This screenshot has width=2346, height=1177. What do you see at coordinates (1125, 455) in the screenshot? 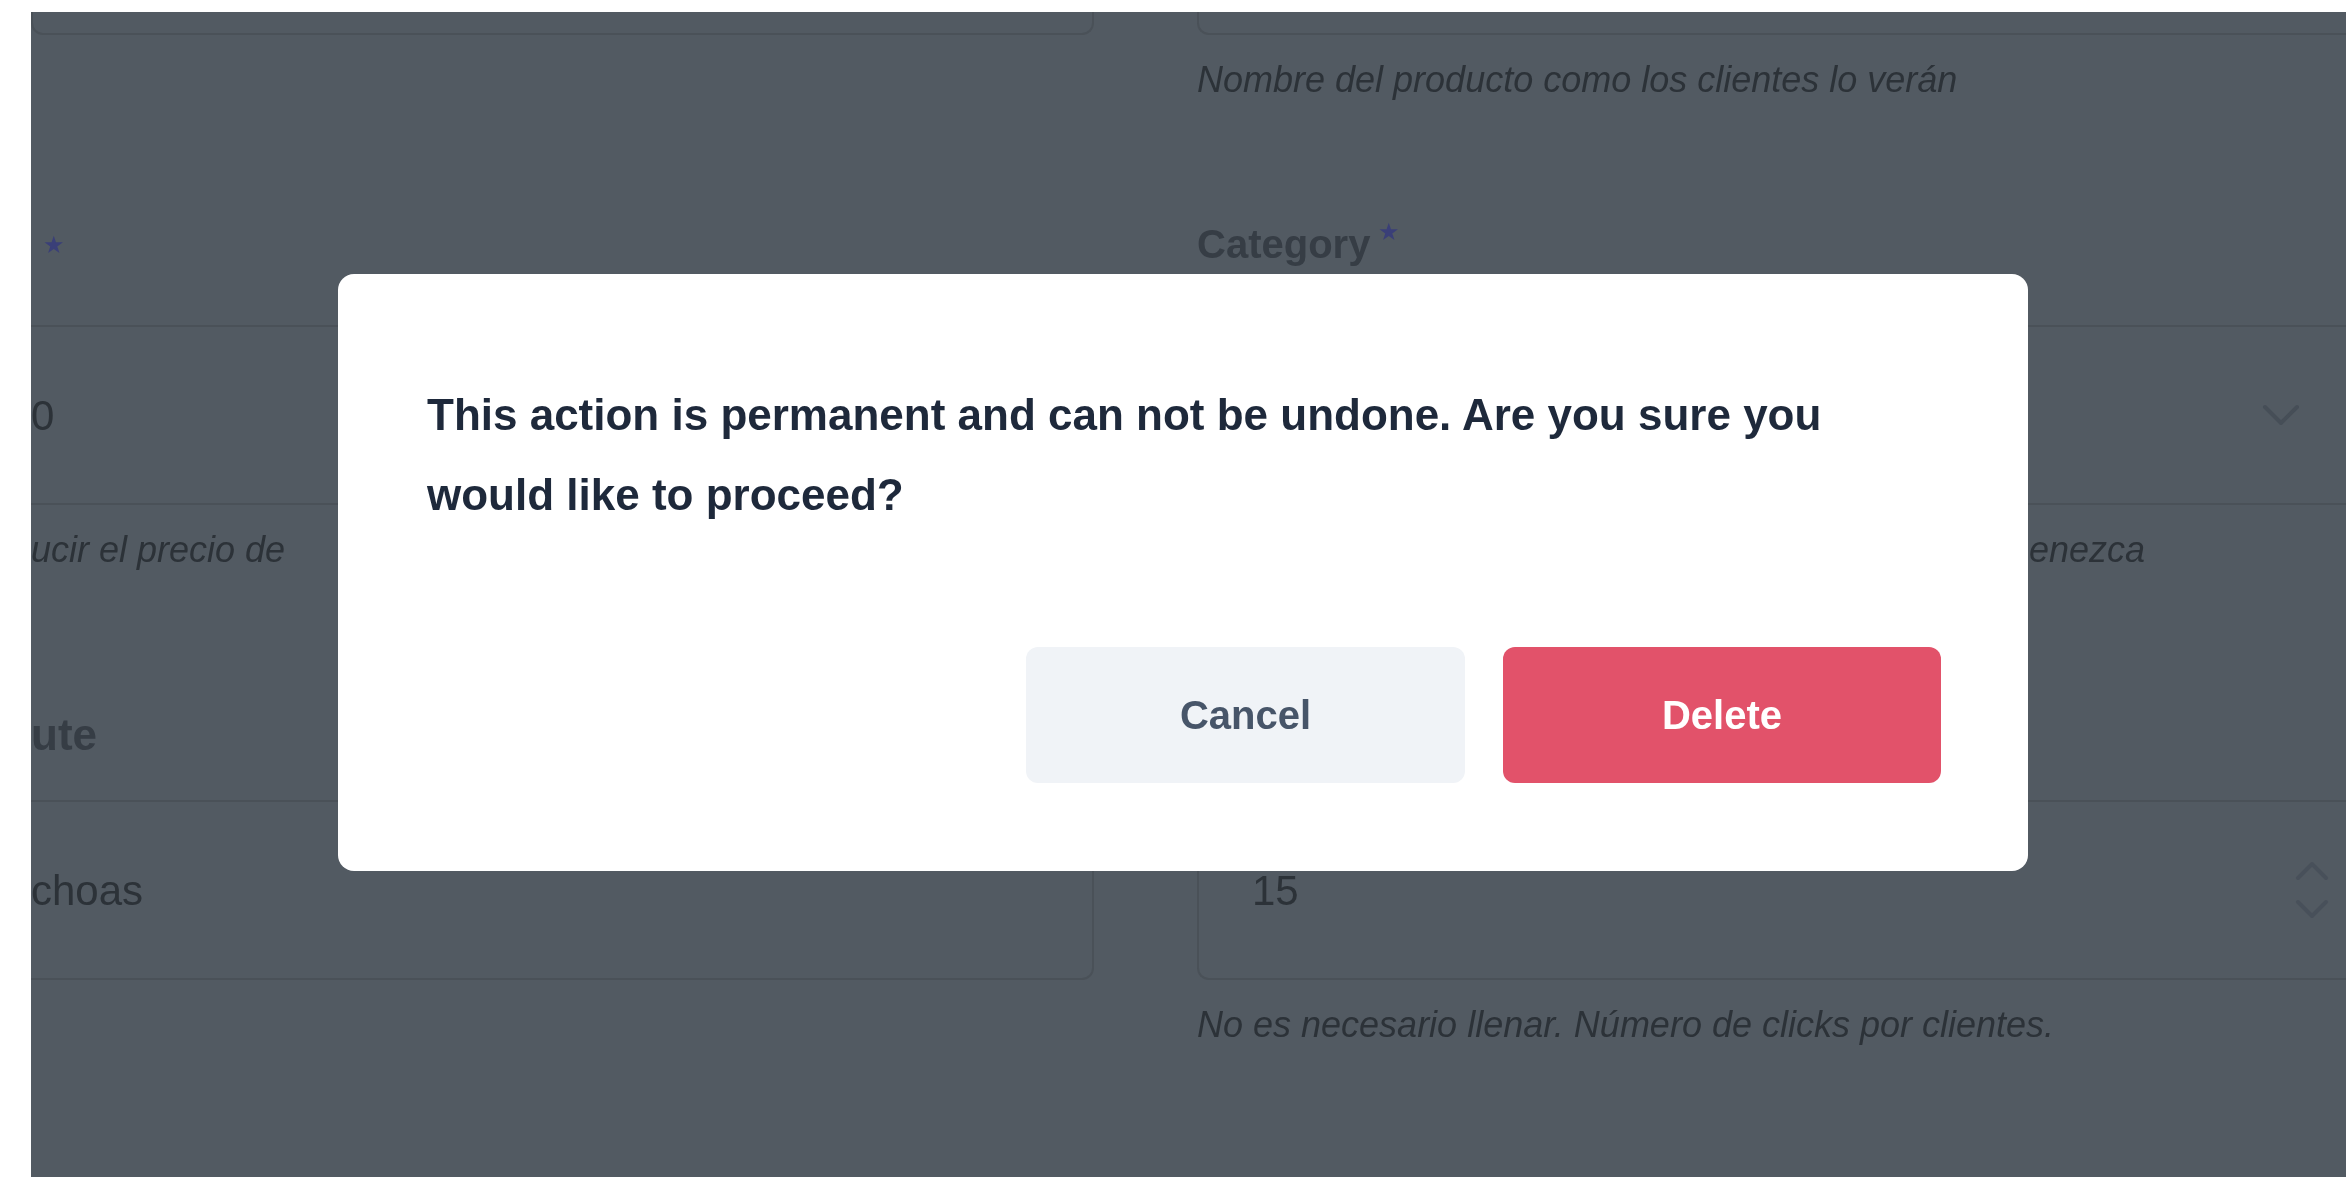
I see `dialog-message: This action is permanent and can not be undone. Are you sure you would like to proceed?` at bounding box center [1125, 455].